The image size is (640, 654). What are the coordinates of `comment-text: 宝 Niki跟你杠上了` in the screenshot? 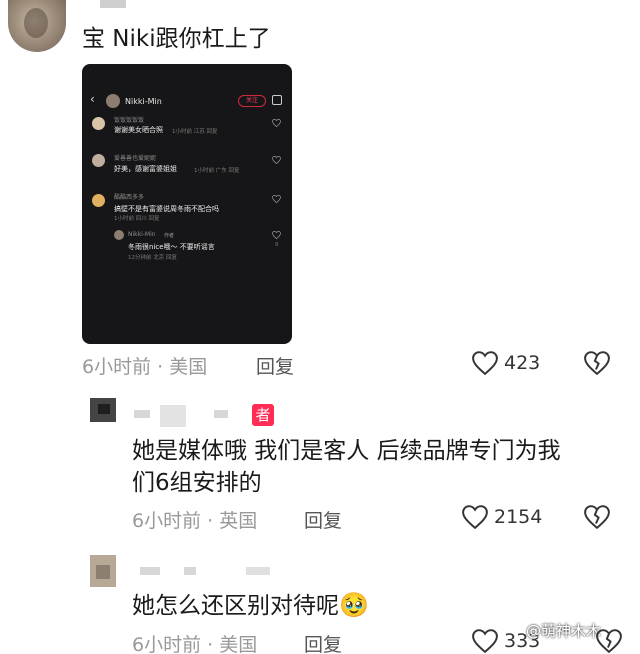 It's located at (176, 39).